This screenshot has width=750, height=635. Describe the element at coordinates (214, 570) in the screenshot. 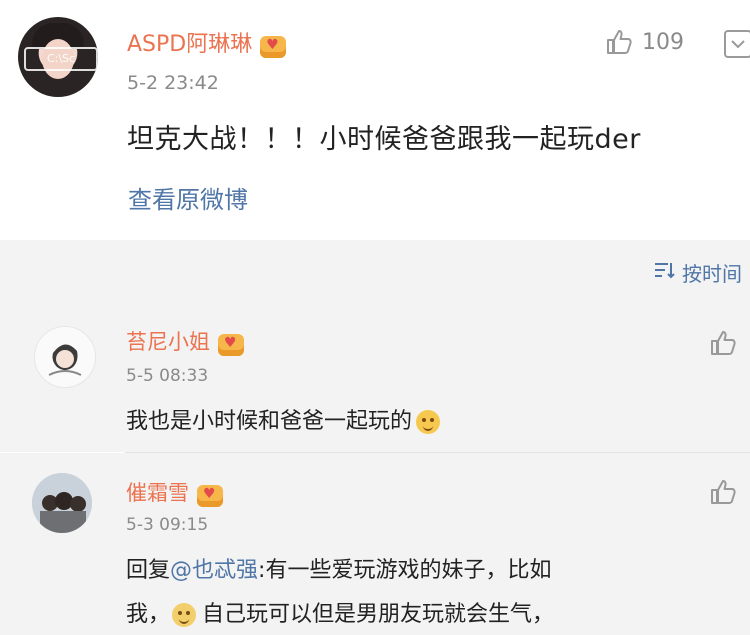

I see `mention-link: @也忒强` at that location.